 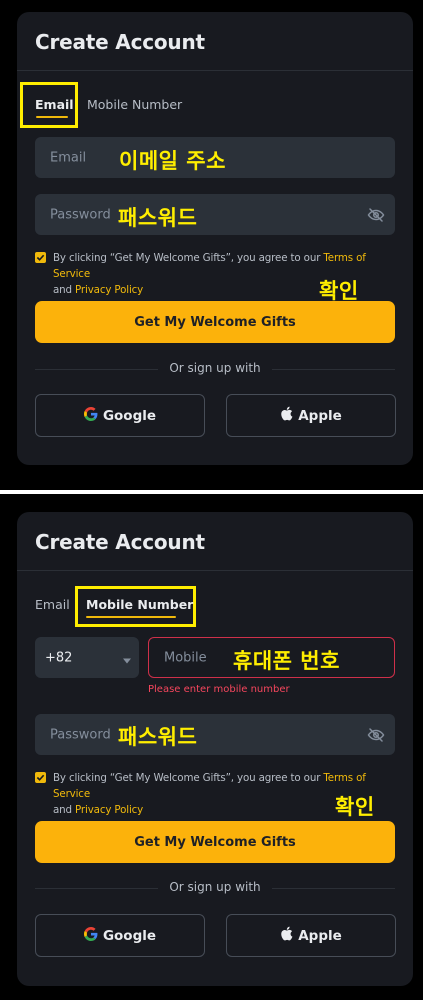 I want to click on email-placeholder: Email, so click(x=68, y=157).